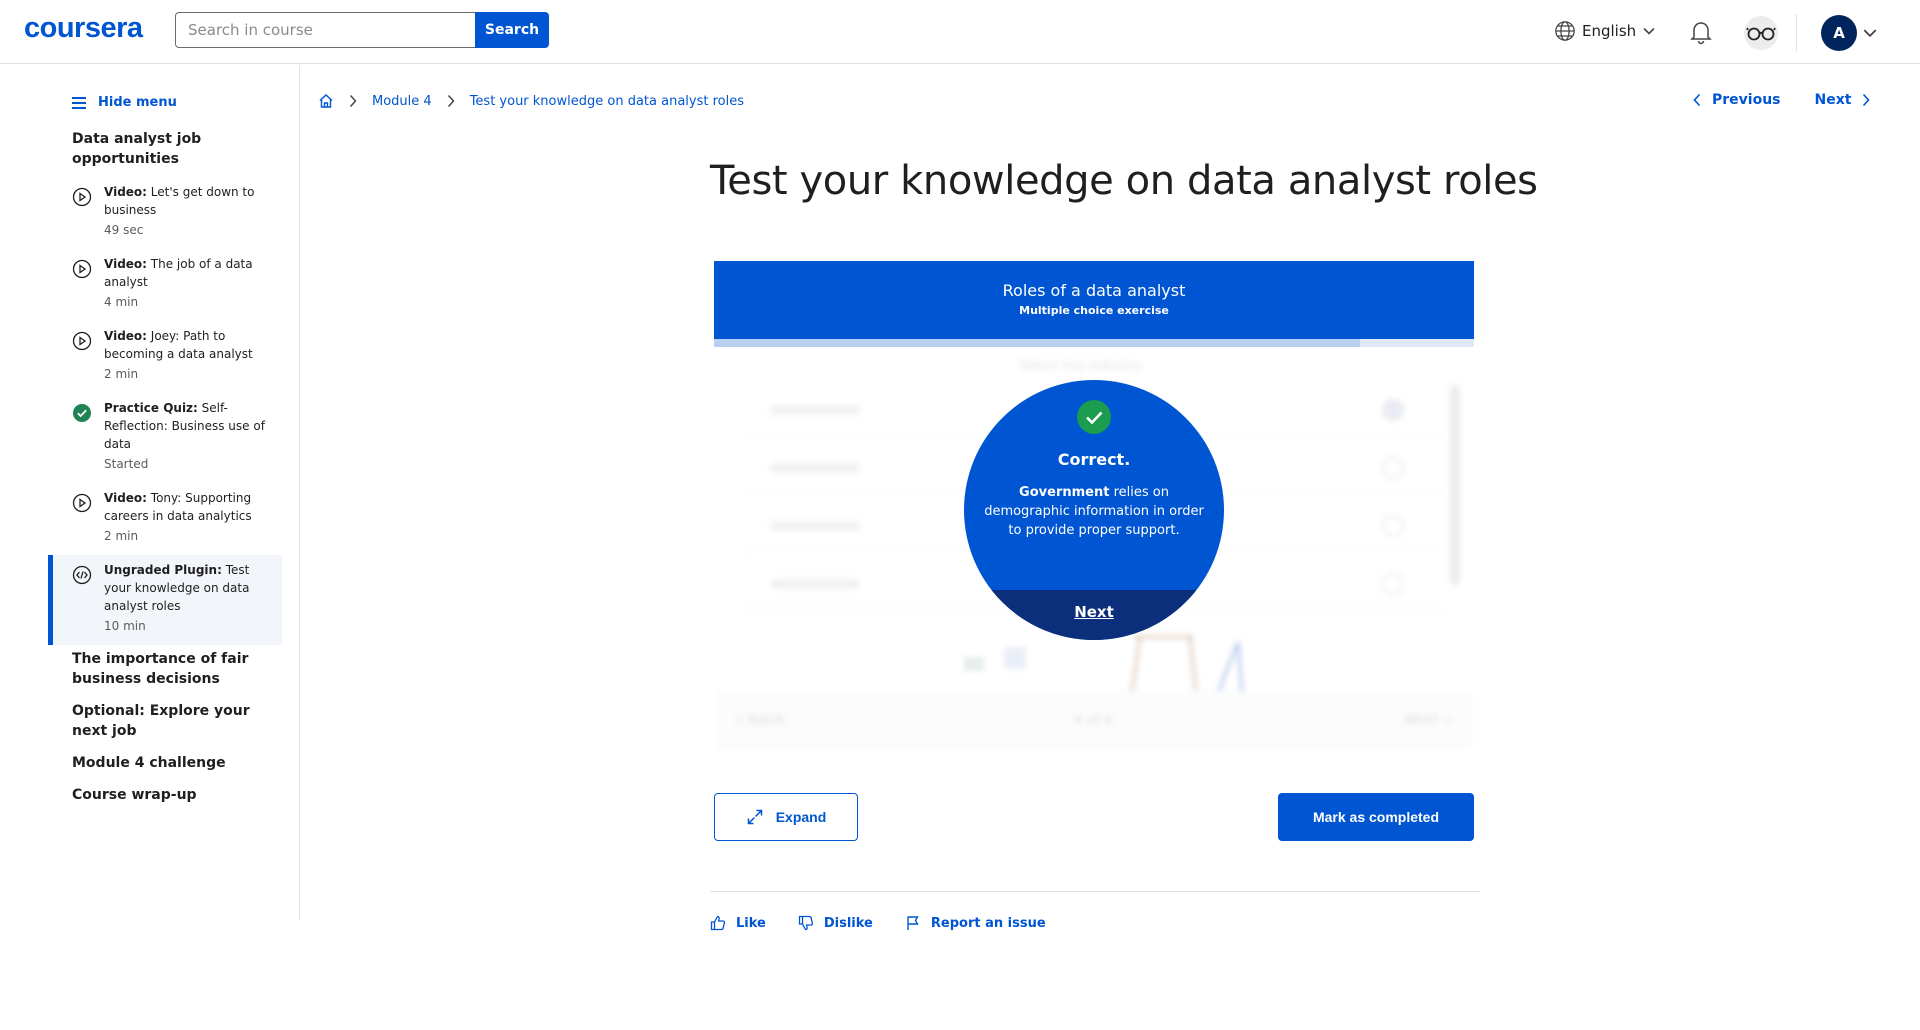  I want to click on next-label: Next, so click(1833, 100).